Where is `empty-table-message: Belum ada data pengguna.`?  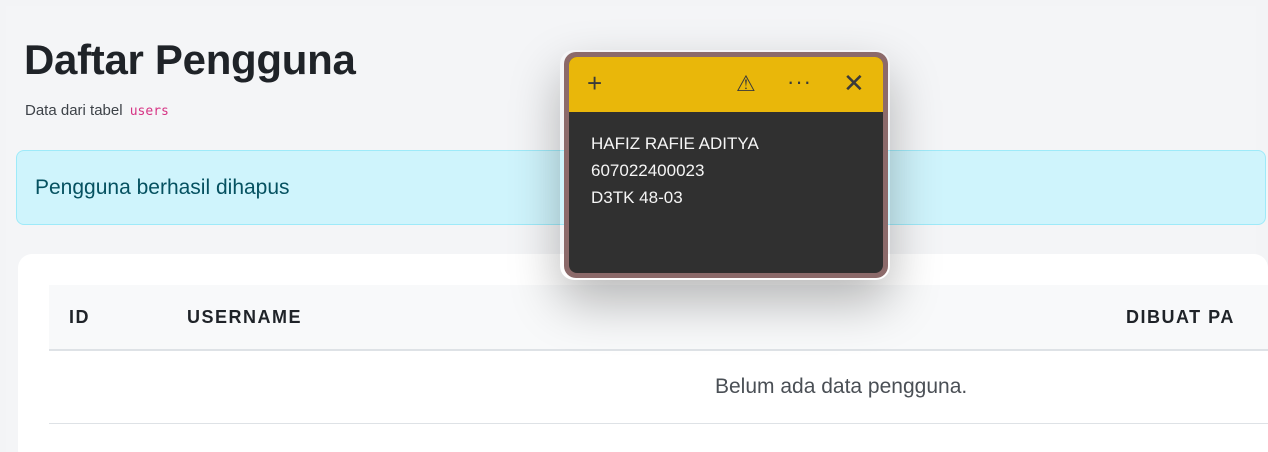
empty-table-message: Belum ada data pengguna. is located at coordinates (841, 386).